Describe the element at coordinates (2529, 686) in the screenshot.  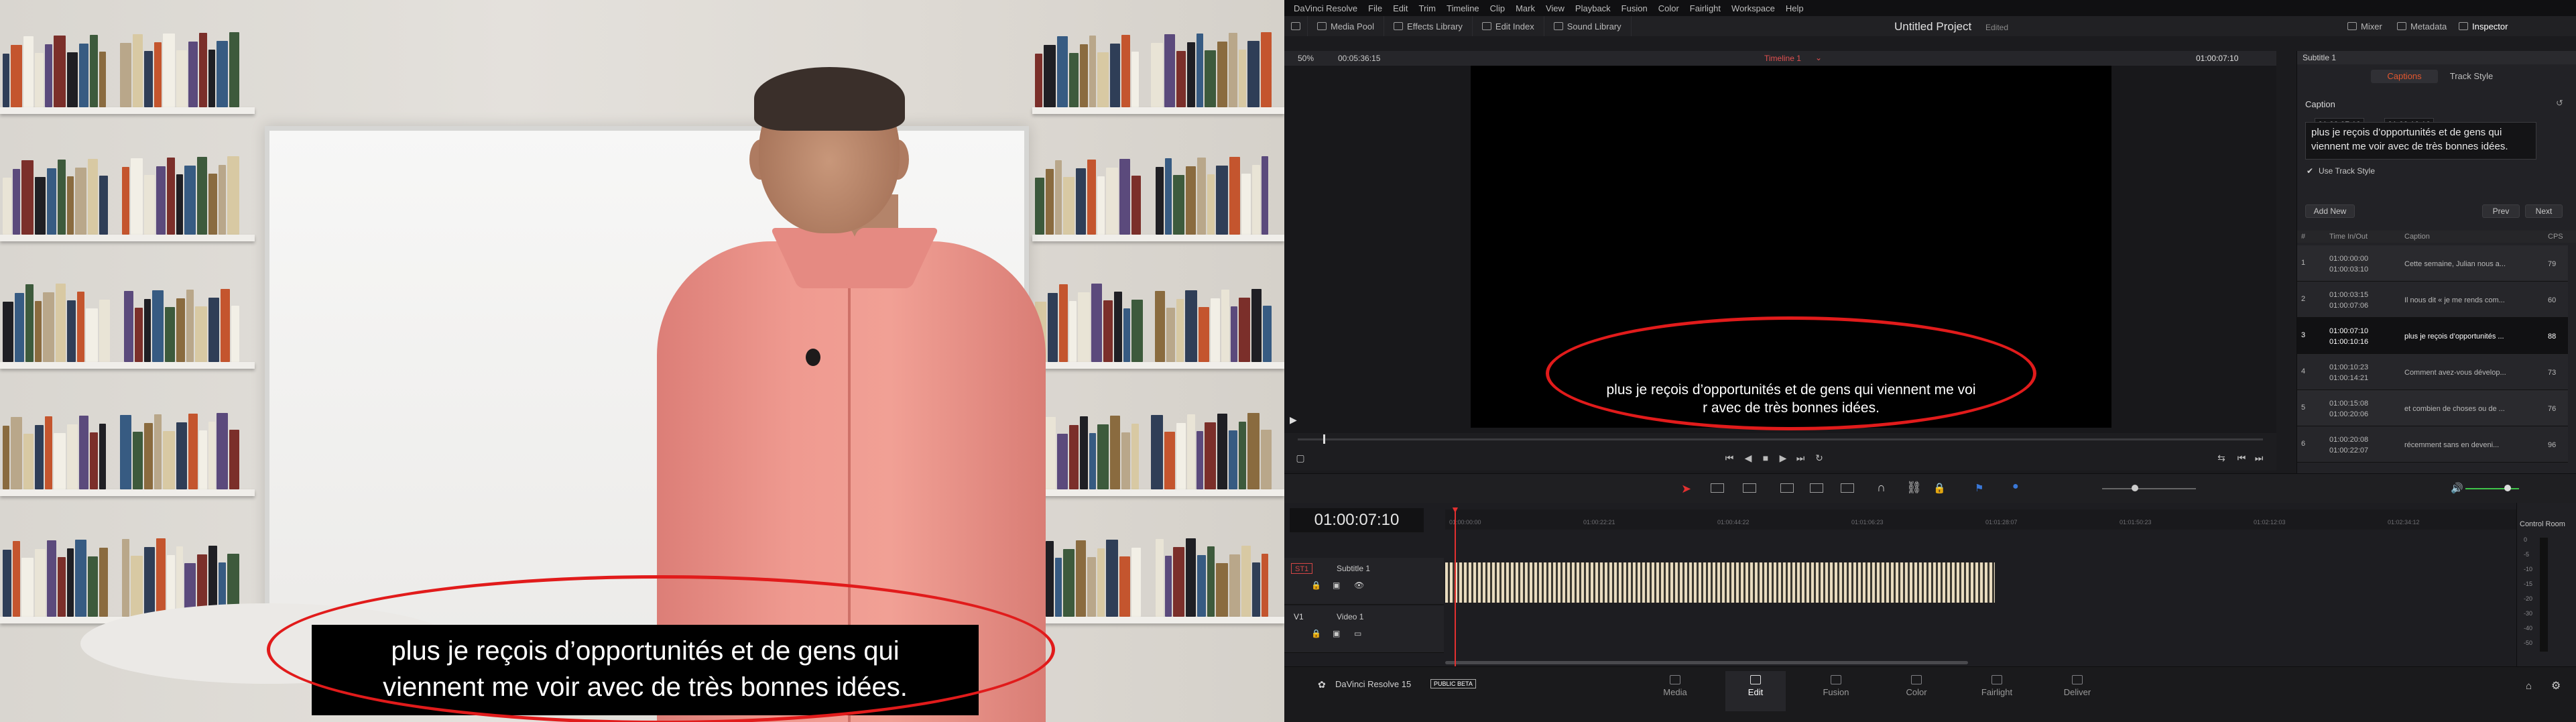
I see `home-icon: ⌂` at that location.